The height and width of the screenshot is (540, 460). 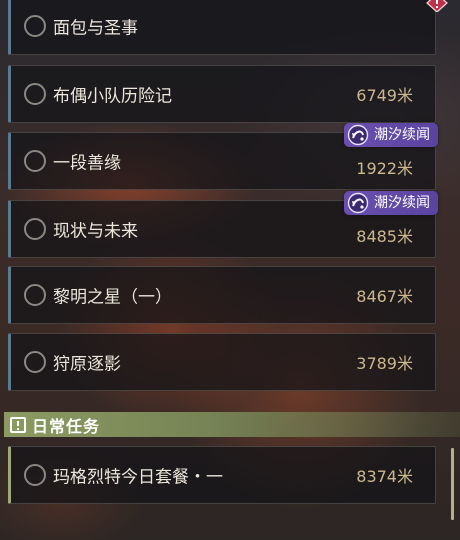 What do you see at coordinates (222, 94) in the screenshot?
I see `quest-item: 布偶小队历险记 6749米` at bounding box center [222, 94].